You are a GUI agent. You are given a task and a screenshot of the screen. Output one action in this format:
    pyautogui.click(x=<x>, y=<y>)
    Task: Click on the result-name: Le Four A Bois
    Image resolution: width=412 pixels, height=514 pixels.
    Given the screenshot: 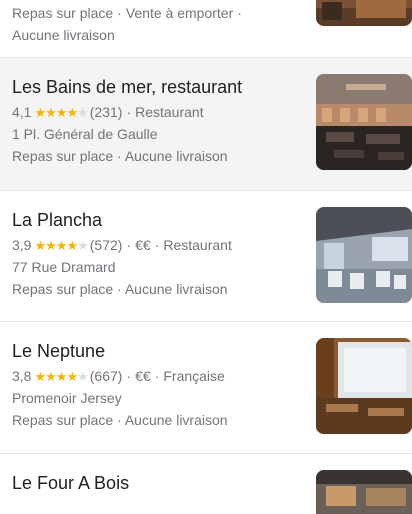 What is the action you would take?
    pyautogui.click(x=160, y=483)
    